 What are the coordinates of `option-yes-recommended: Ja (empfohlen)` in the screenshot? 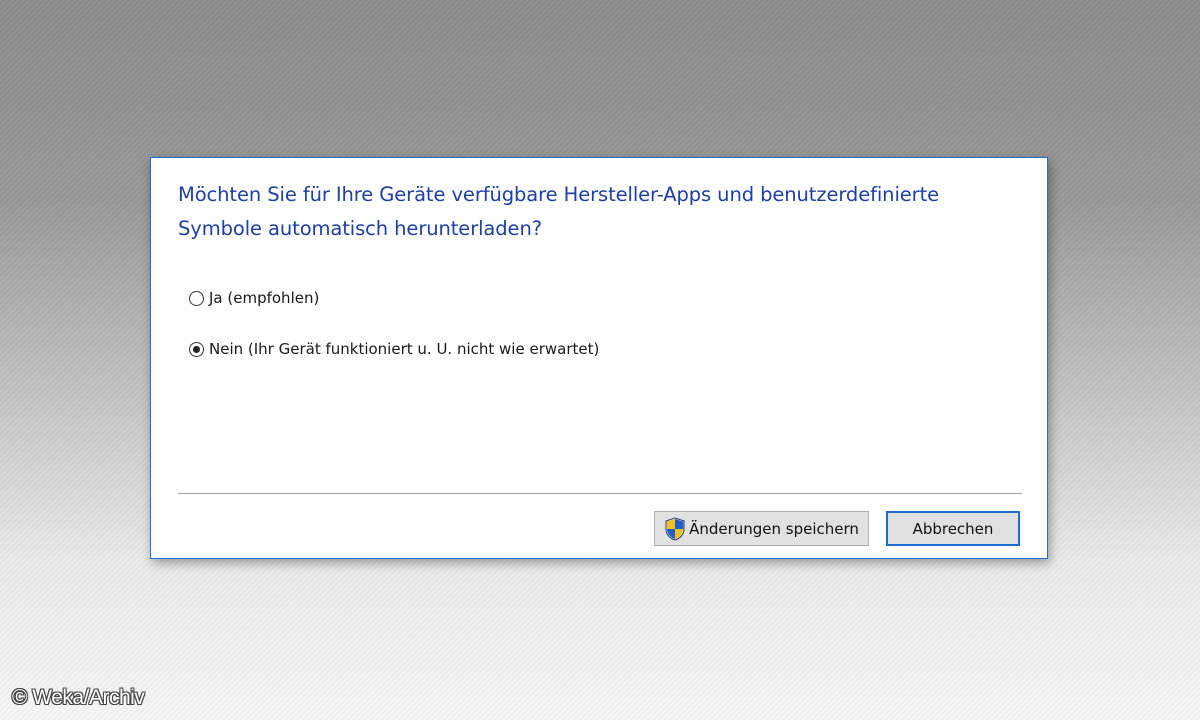 It's located at (254, 298).